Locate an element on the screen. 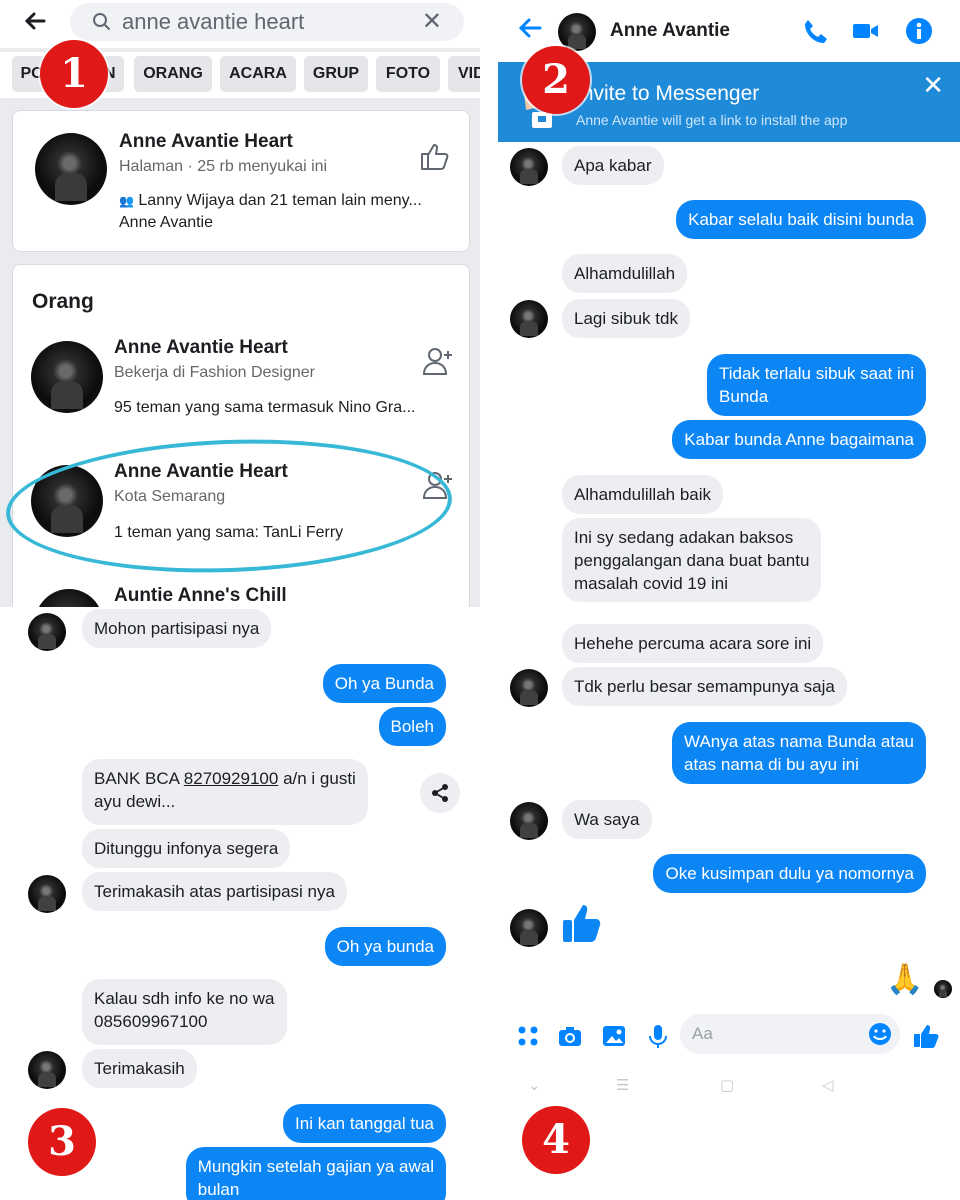 Image resolution: width=960 pixels, height=1200 pixels. message-incoming: Hehehe percuma acara sore ini is located at coordinates (693, 643).